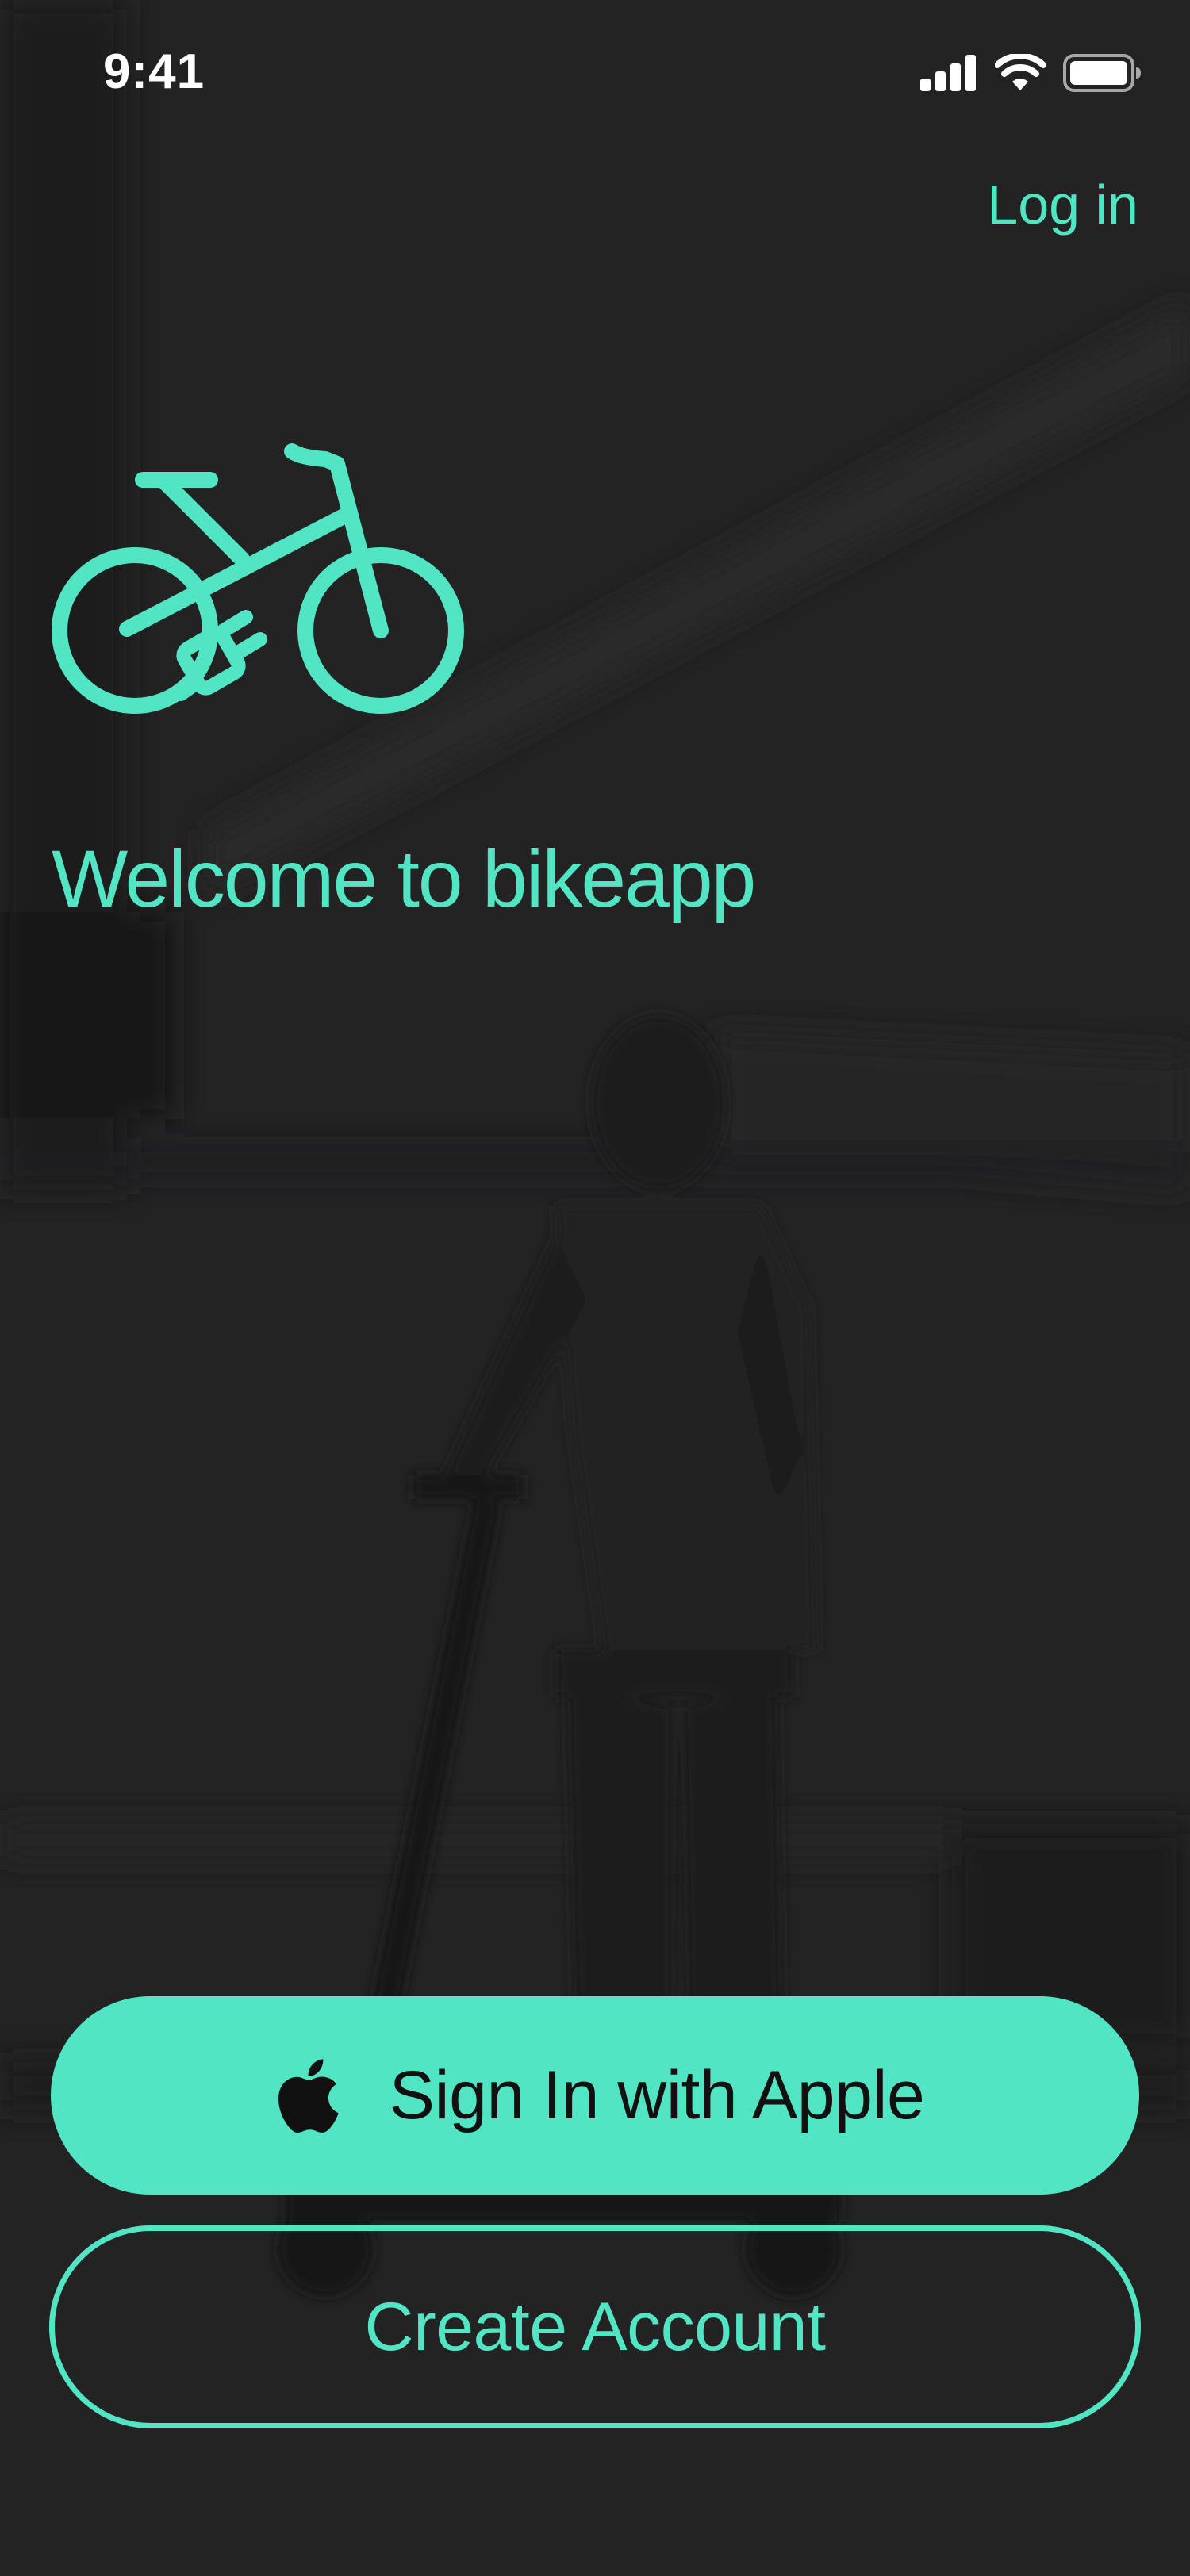  What do you see at coordinates (1062, 205) in the screenshot?
I see `login-link: Log in` at bounding box center [1062, 205].